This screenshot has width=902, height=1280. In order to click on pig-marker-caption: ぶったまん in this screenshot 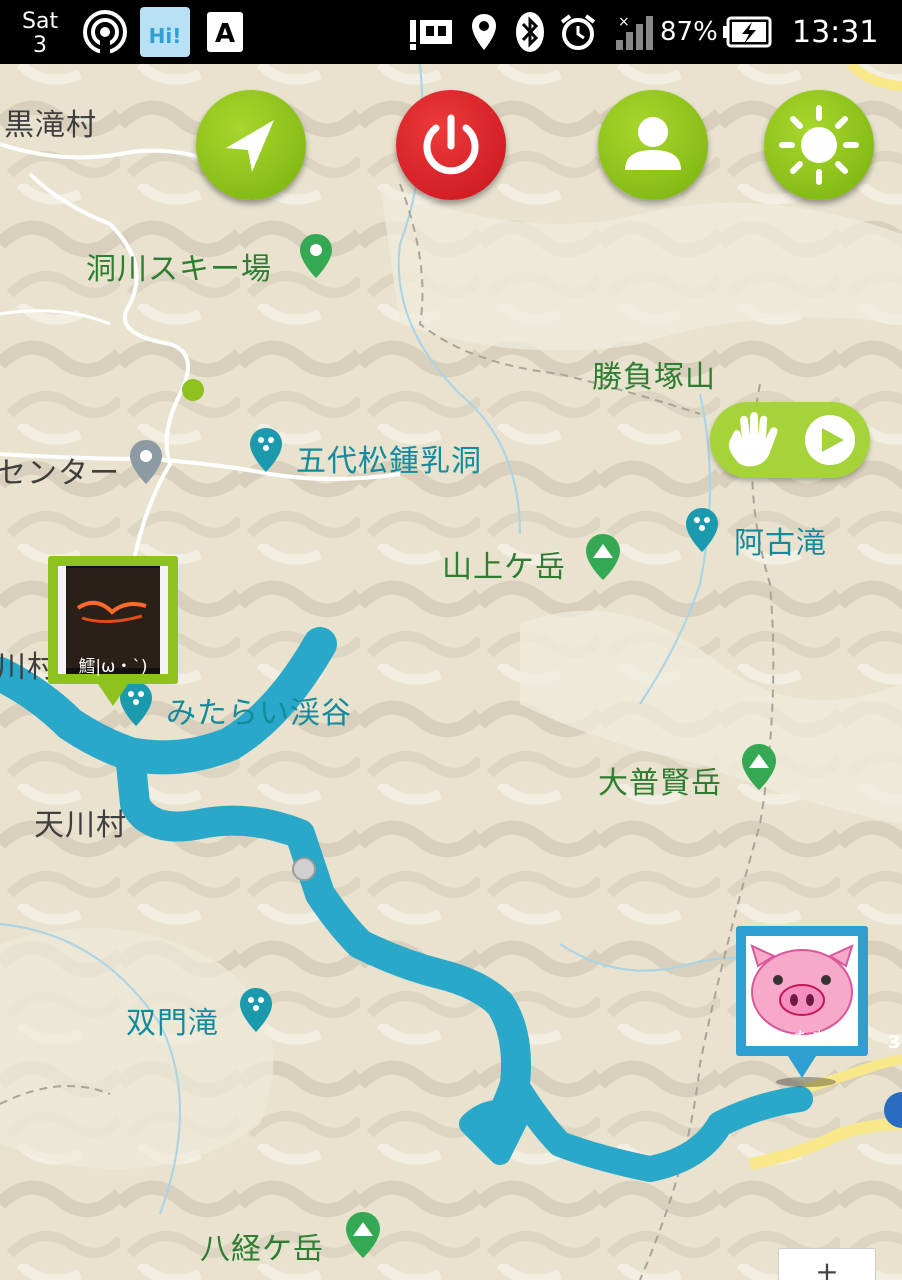, I will do `click(802, 1039)`.